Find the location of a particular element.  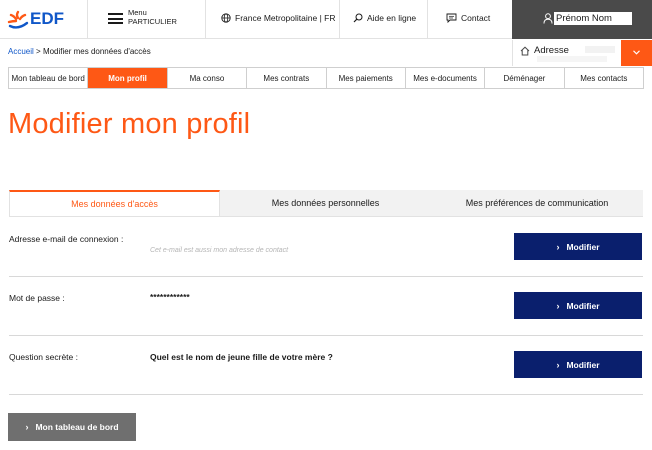

search-icon is located at coordinates (358, 18).